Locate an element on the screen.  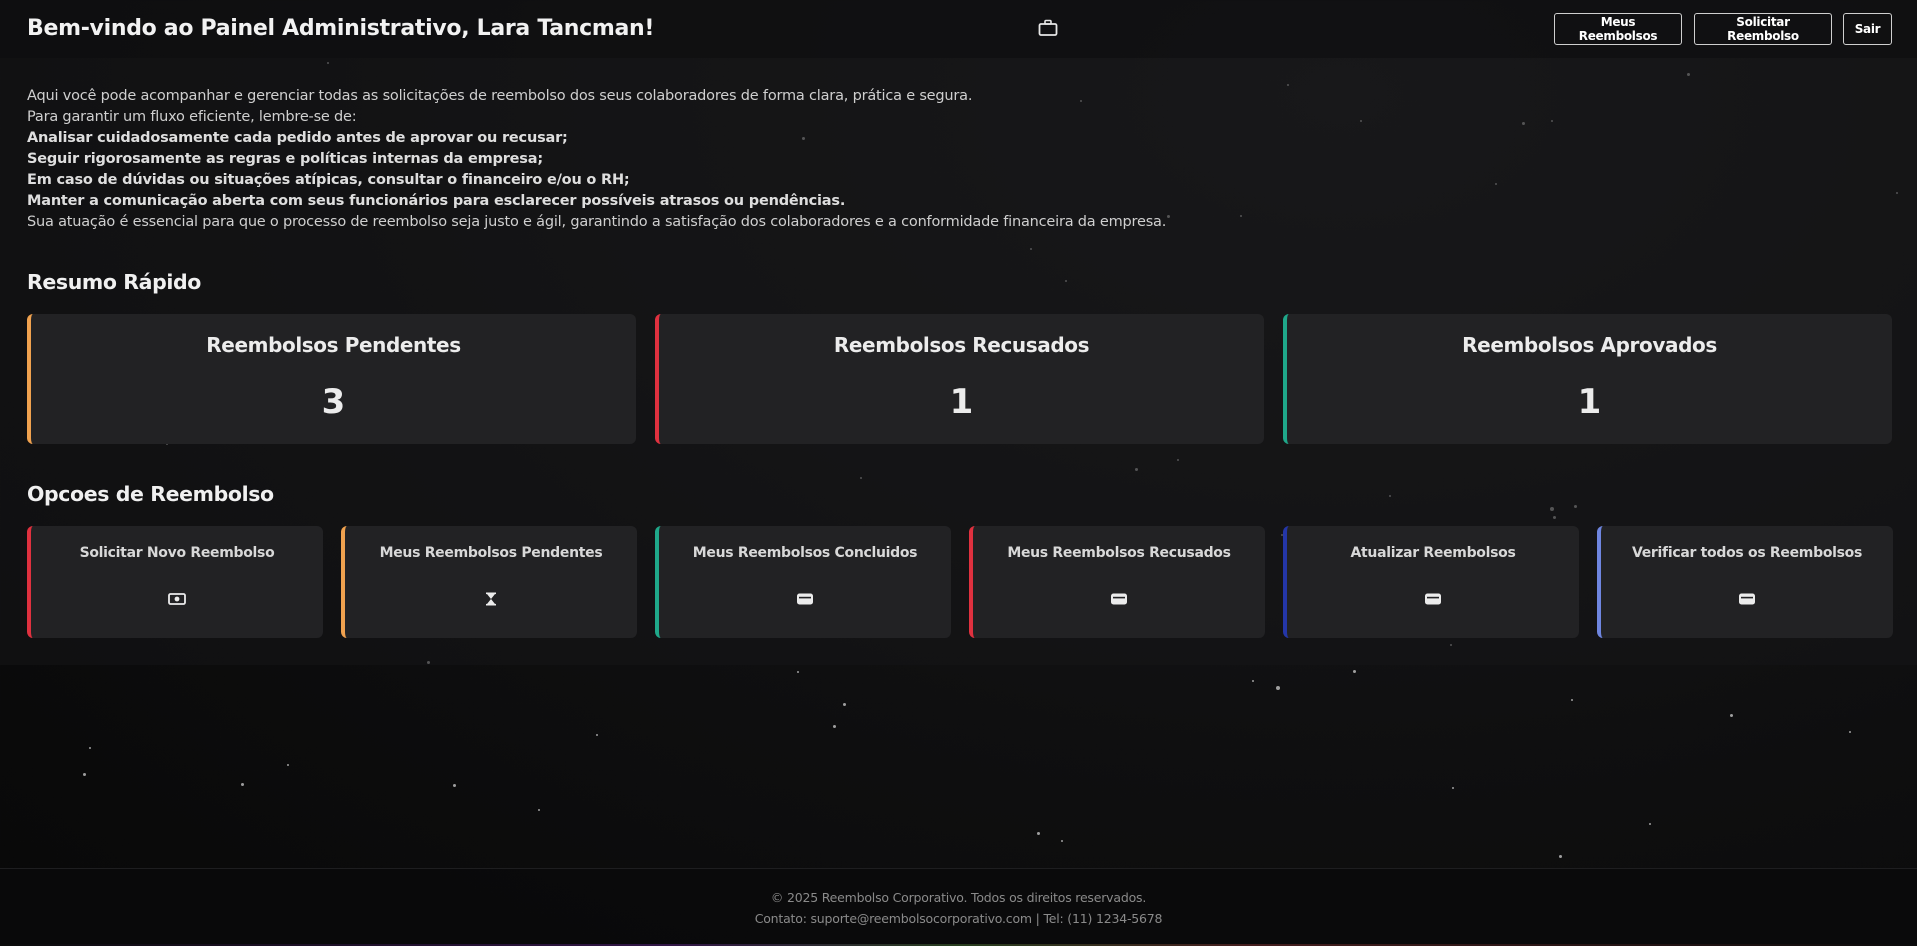
option-label: Meus Reembolsos Concluidos is located at coordinates (805, 553).